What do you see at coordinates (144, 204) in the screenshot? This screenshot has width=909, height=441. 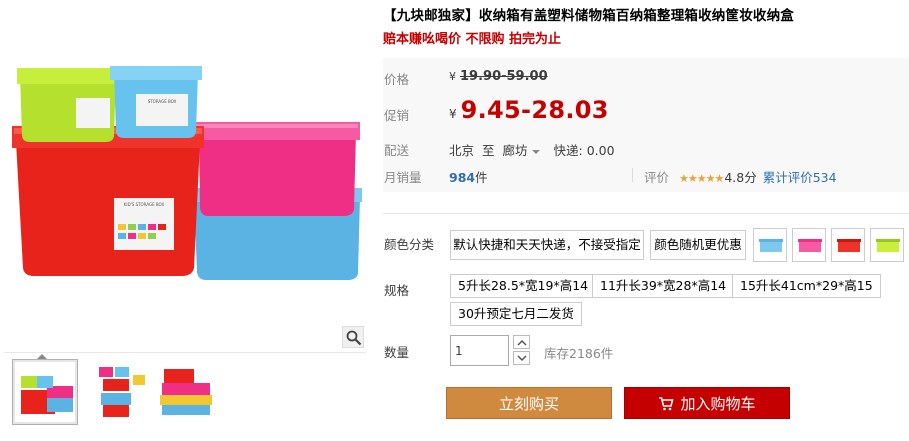 I see `box-label-large: KID'S STORAGE BOX` at bounding box center [144, 204].